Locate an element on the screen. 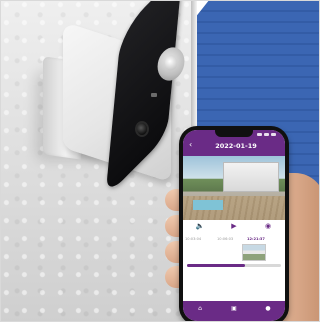 The height and width of the screenshot is (322, 320). video-pool is located at coordinates (208, 205).